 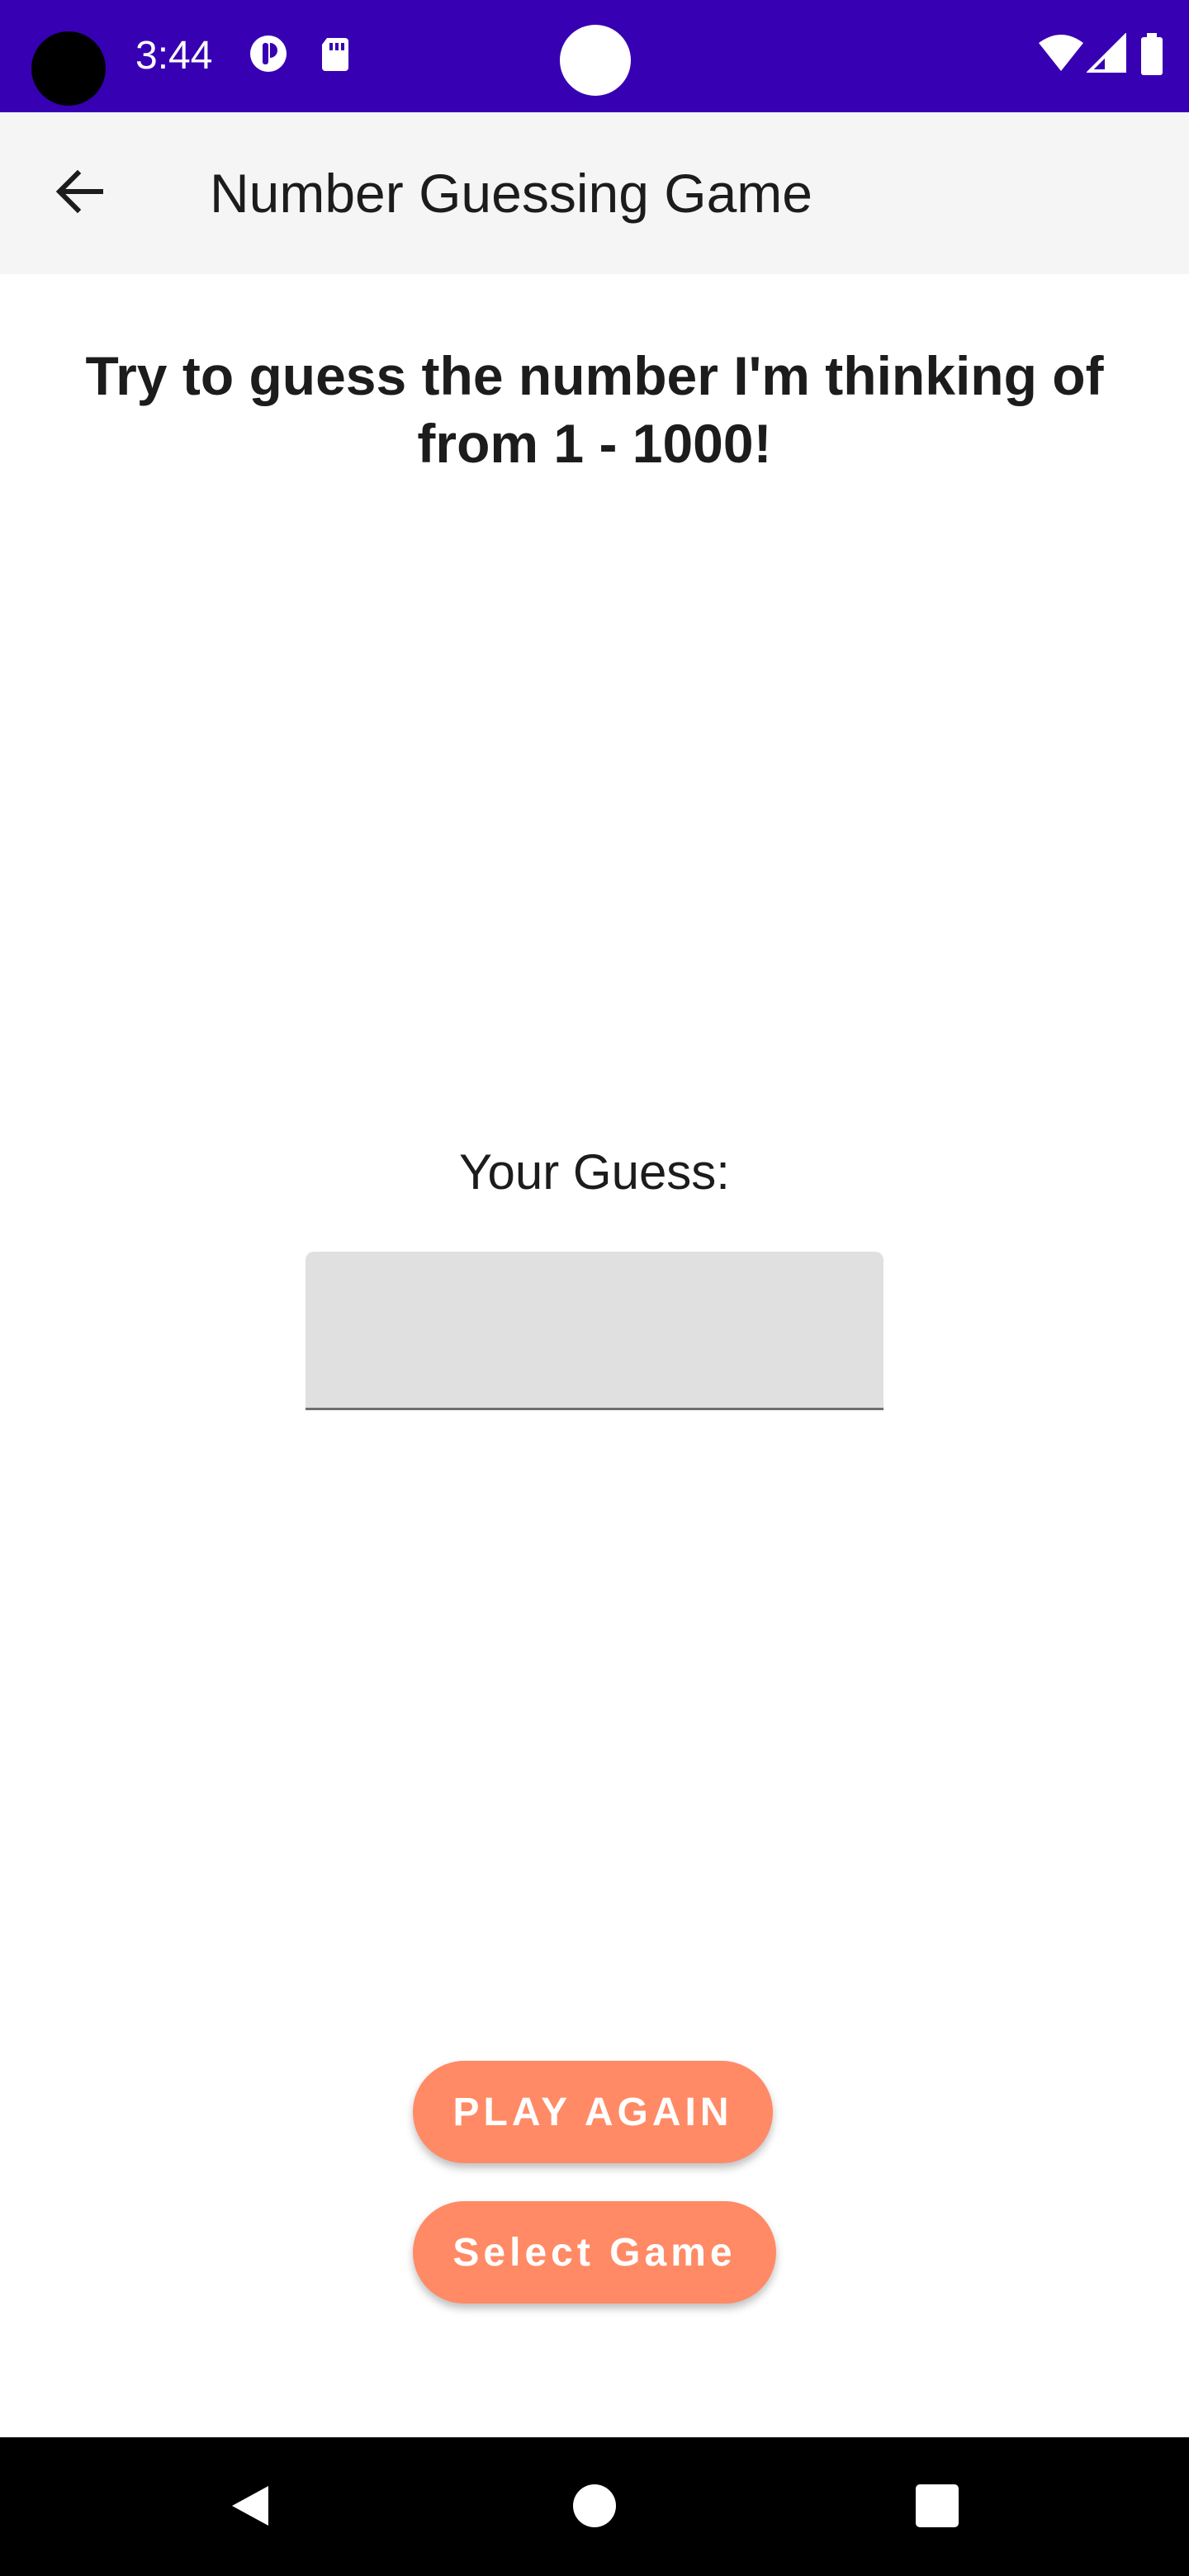 I want to click on sd-card-icon, so click(x=336, y=53).